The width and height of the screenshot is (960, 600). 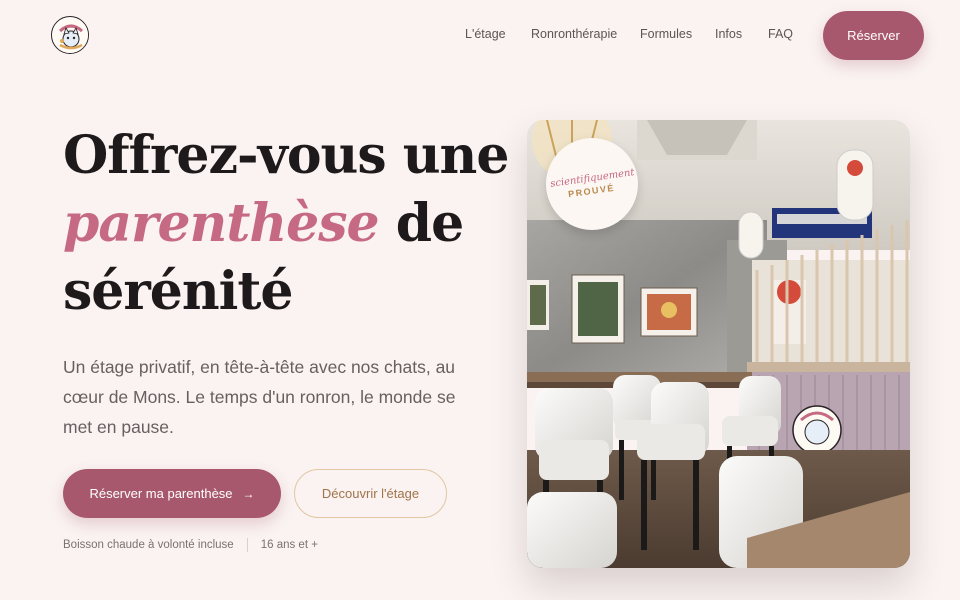 What do you see at coordinates (592, 184) in the screenshot?
I see `scientifically-proven-badge: scientifiquement PROUVÉ` at bounding box center [592, 184].